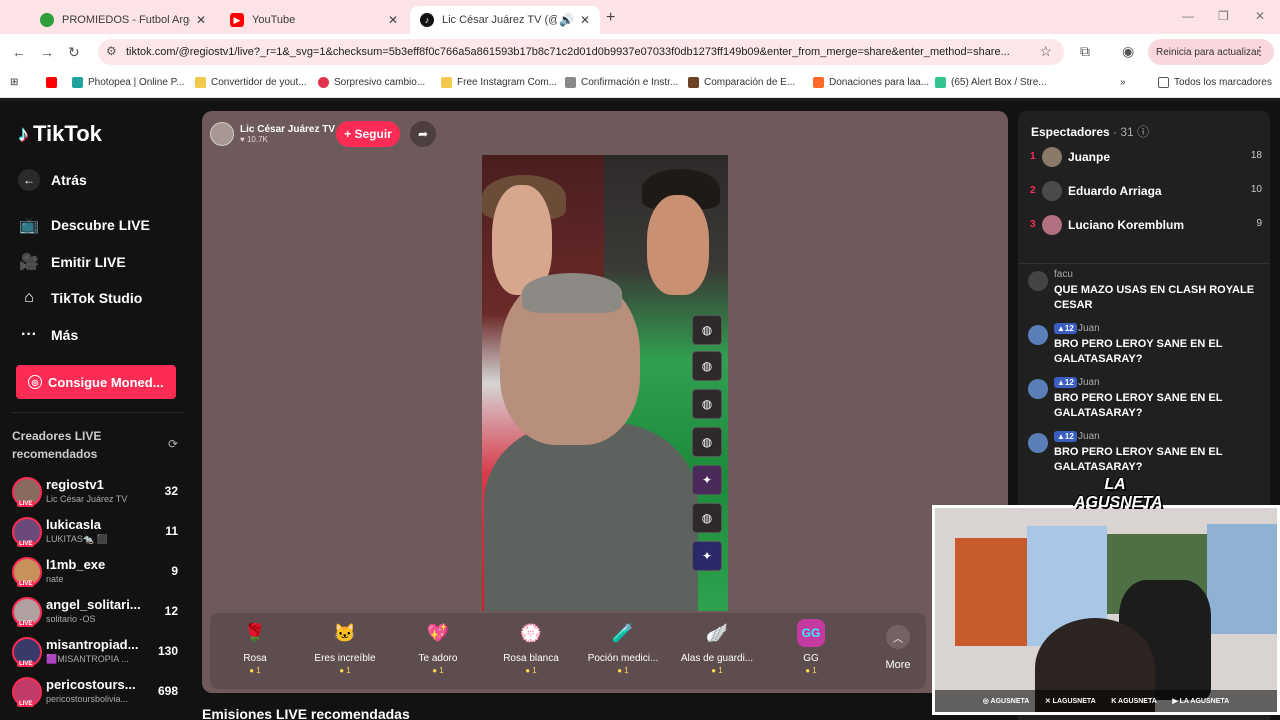 This screenshot has height=720, width=1280. What do you see at coordinates (1146, 227) in the screenshot?
I see `top-viewer-row: 3 Luciano Koremblum 9` at bounding box center [1146, 227].